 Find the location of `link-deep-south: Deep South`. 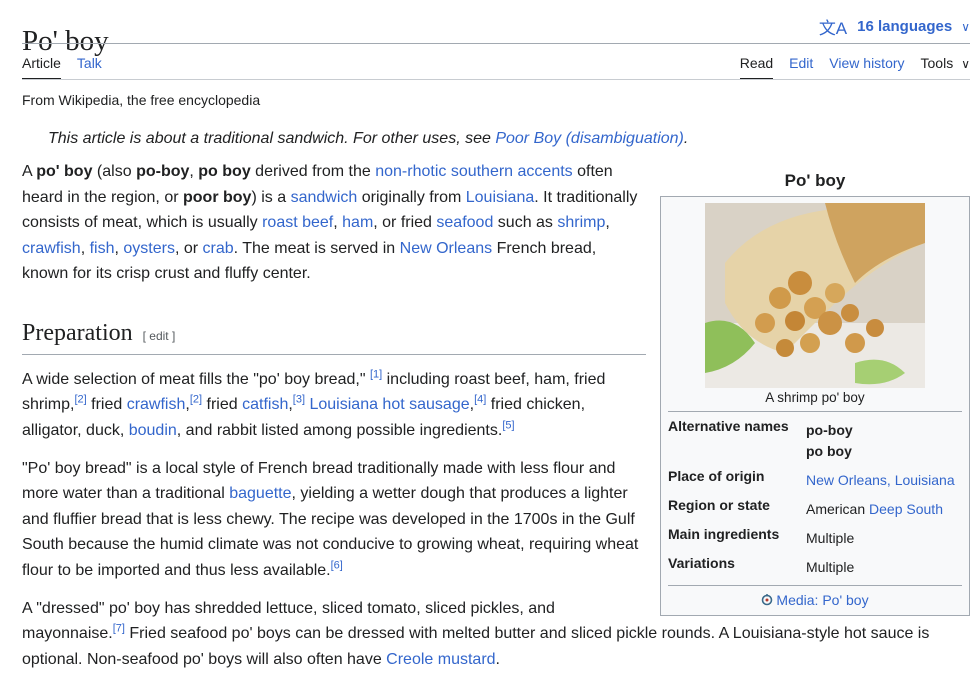

link-deep-south: Deep South is located at coordinates (906, 509).